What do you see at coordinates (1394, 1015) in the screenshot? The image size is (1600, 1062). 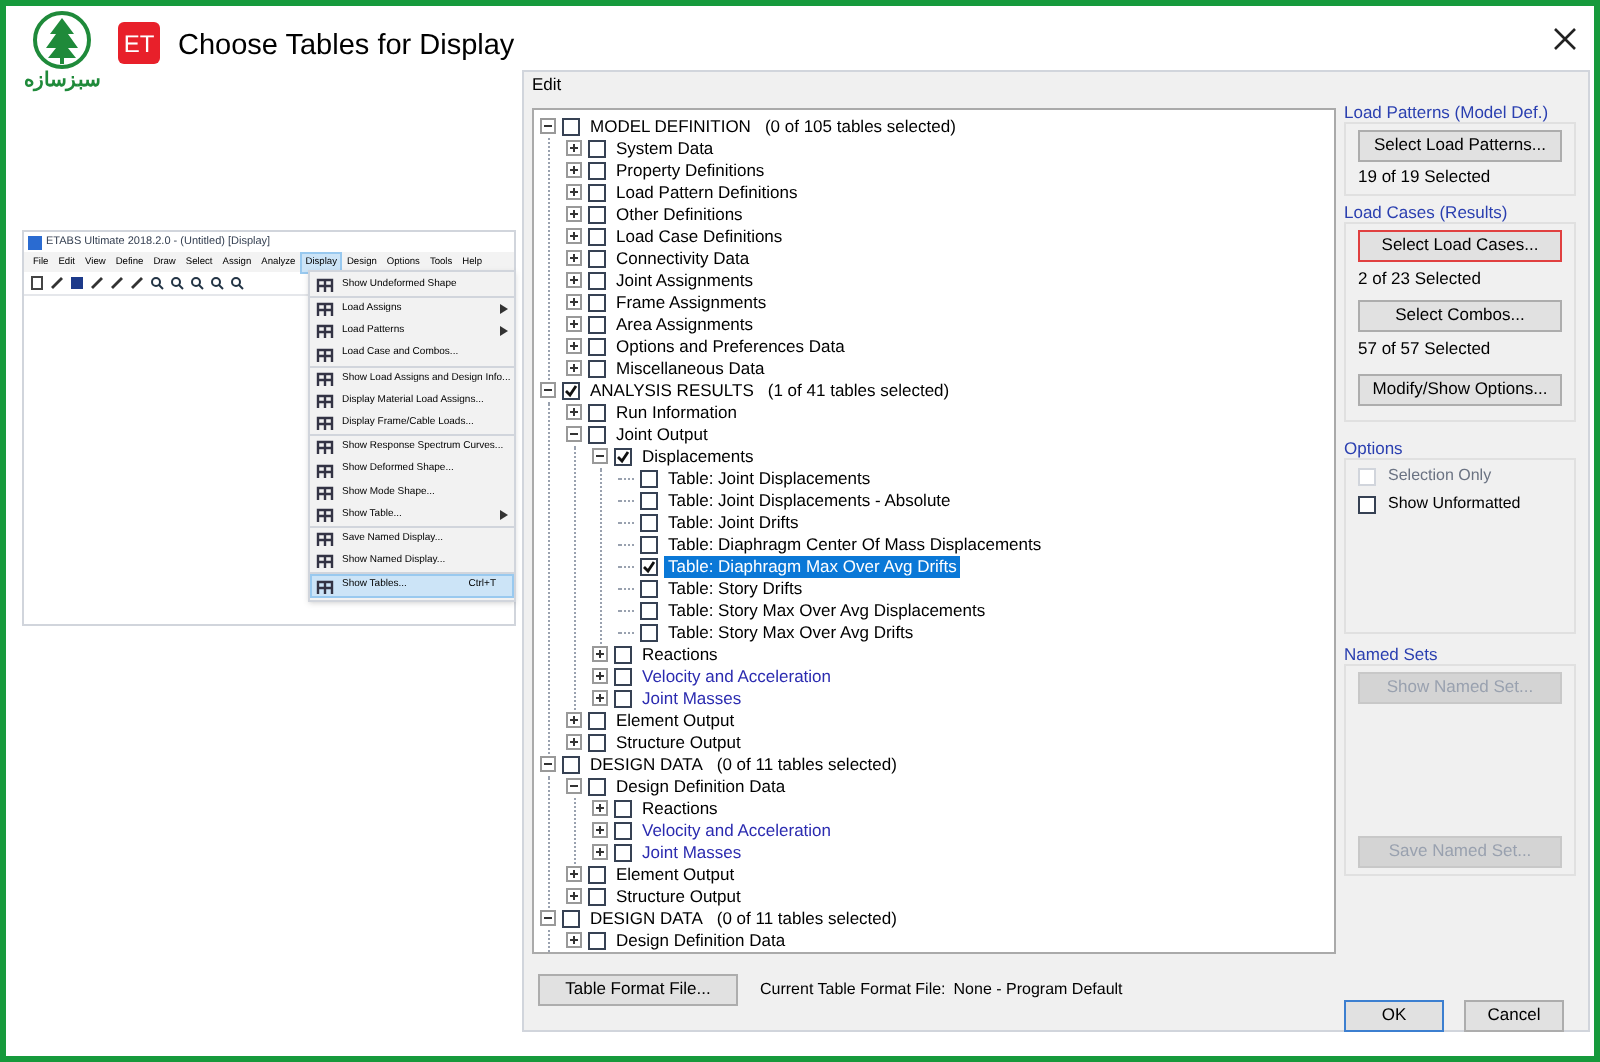 I see `ok-button: OK` at bounding box center [1394, 1015].